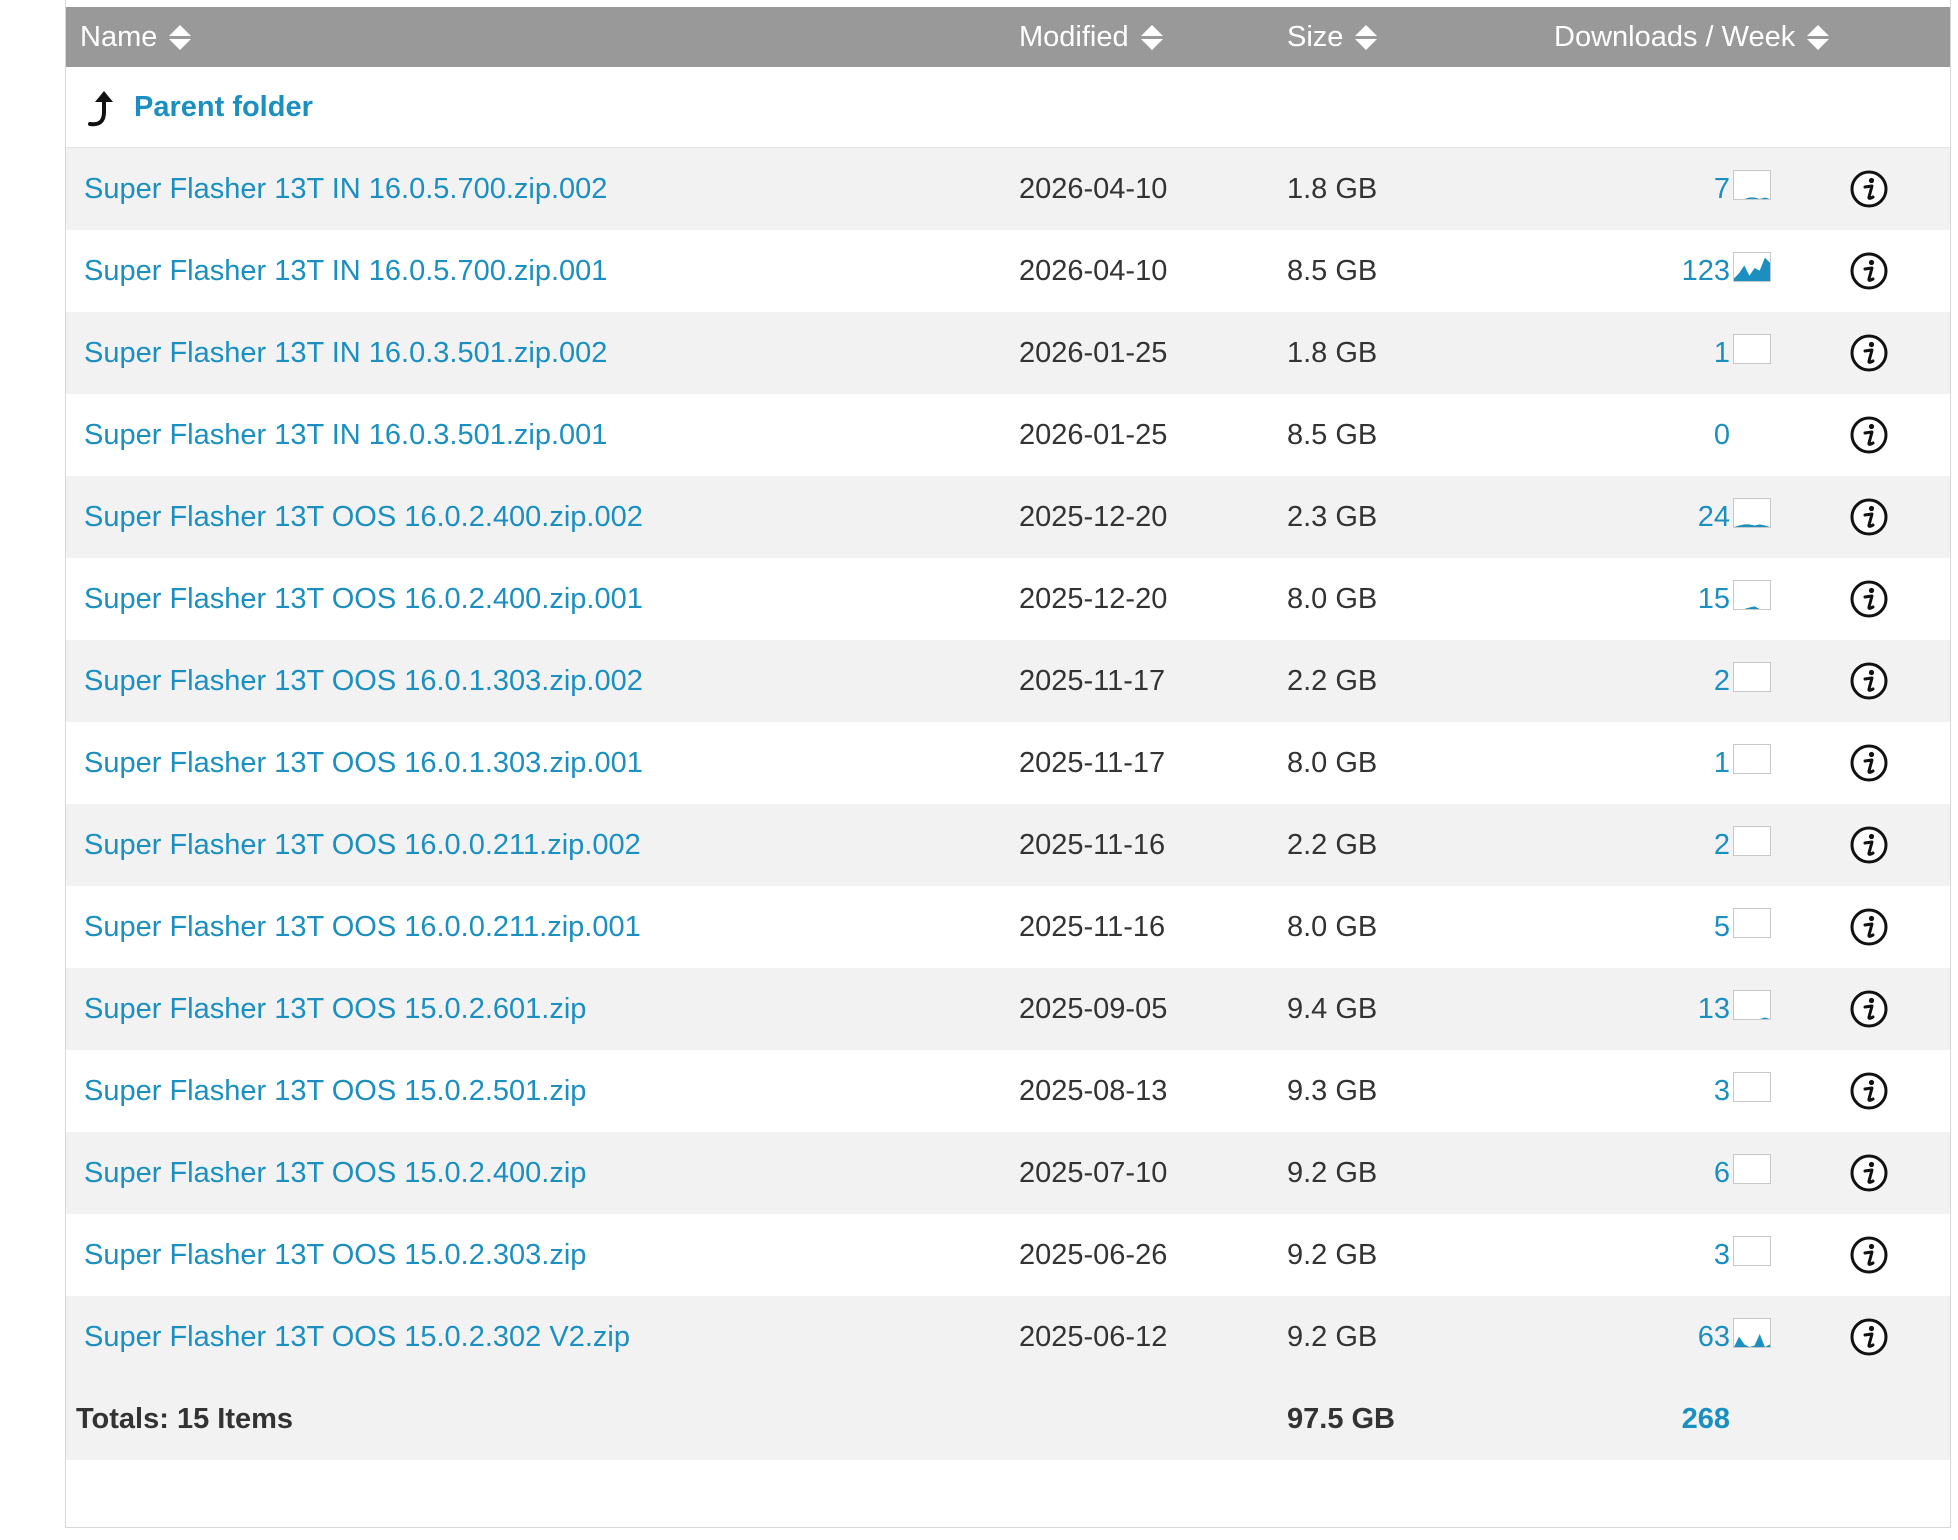 This screenshot has height=1540, width=1958. What do you see at coordinates (345, 435) in the screenshot?
I see `file-name-link: Super Flasher 13T IN 16.0.3.501.zip.001` at bounding box center [345, 435].